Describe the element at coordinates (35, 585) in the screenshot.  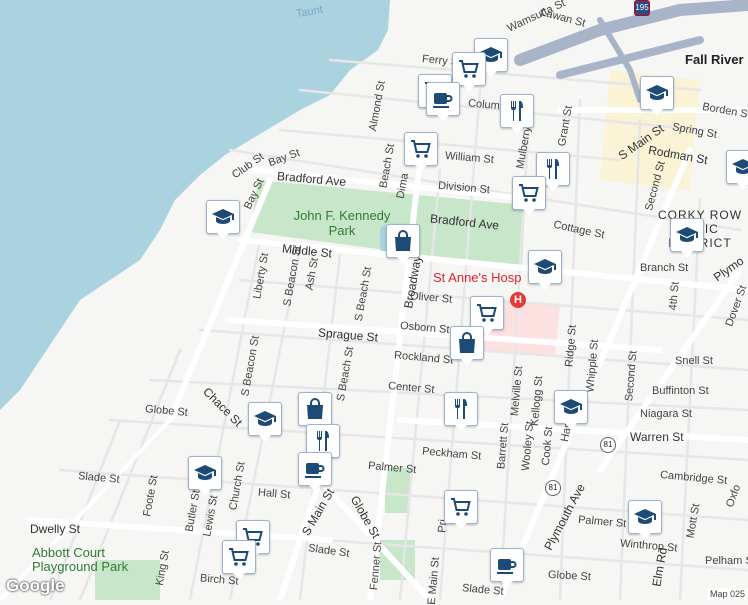
I see `google-logo: Google` at that location.